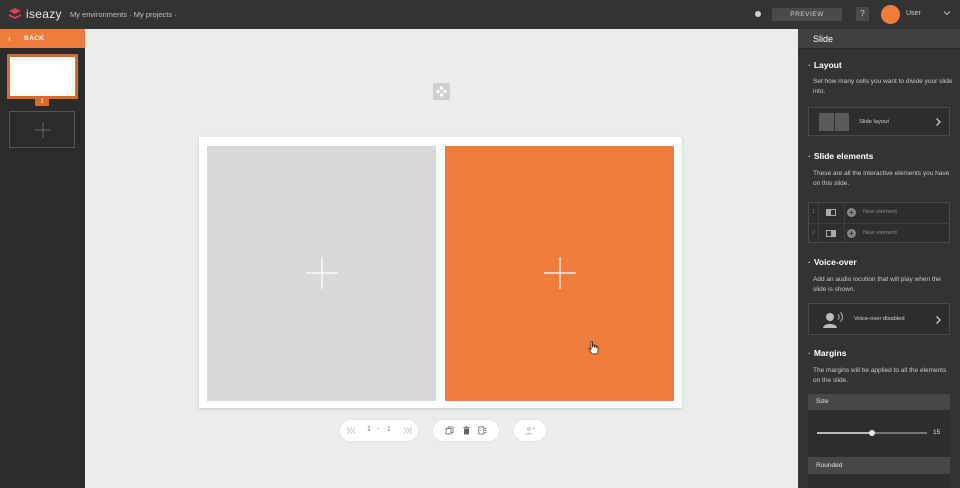 The height and width of the screenshot is (488, 960). I want to click on add-slide-button, so click(42, 129).